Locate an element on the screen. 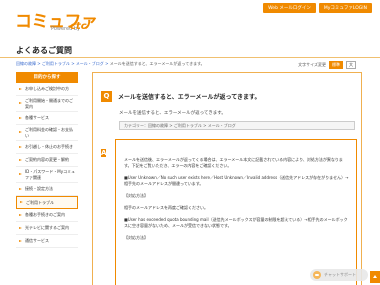  sidebar-item: ご利用料金の確認・お支払い is located at coordinates (47, 133).